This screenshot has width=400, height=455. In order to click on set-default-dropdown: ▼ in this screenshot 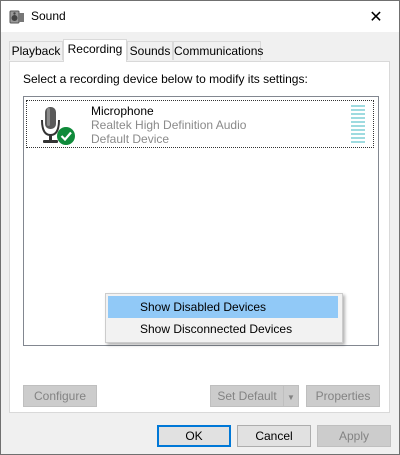, I will do `click(291, 396)`.